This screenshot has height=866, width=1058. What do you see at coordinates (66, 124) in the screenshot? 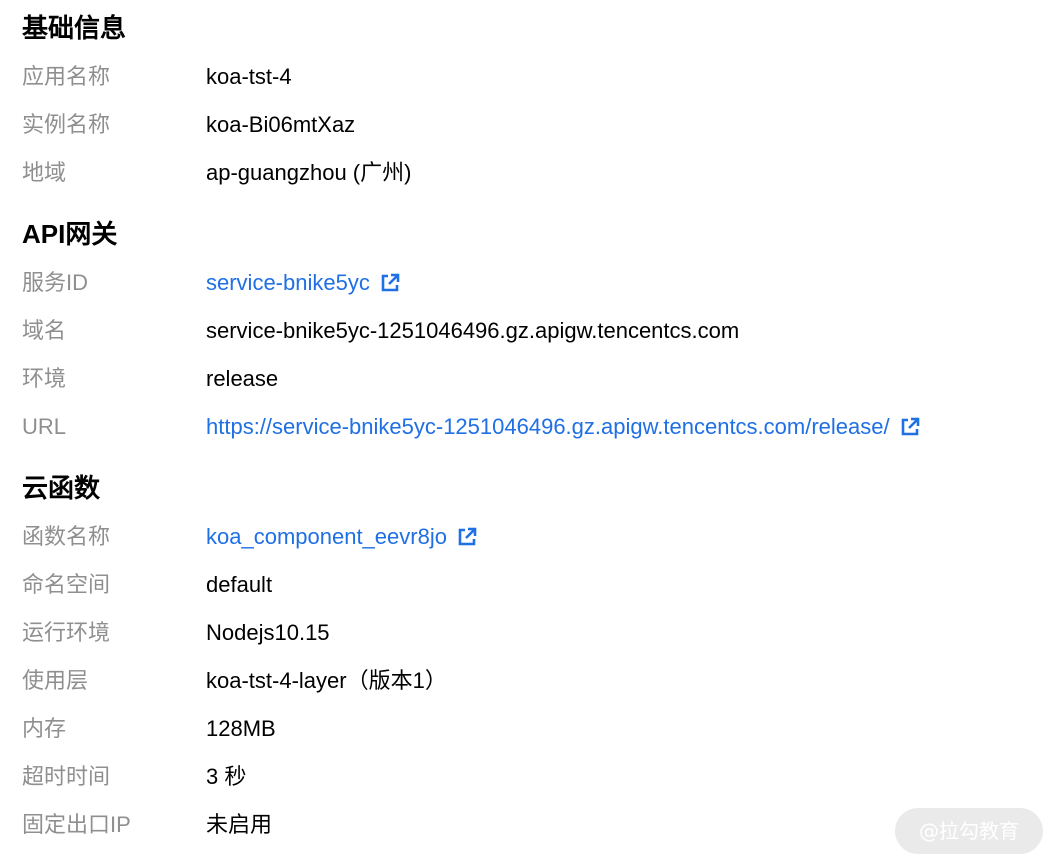
I see `instance-name-label: 实例名称` at bounding box center [66, 124].